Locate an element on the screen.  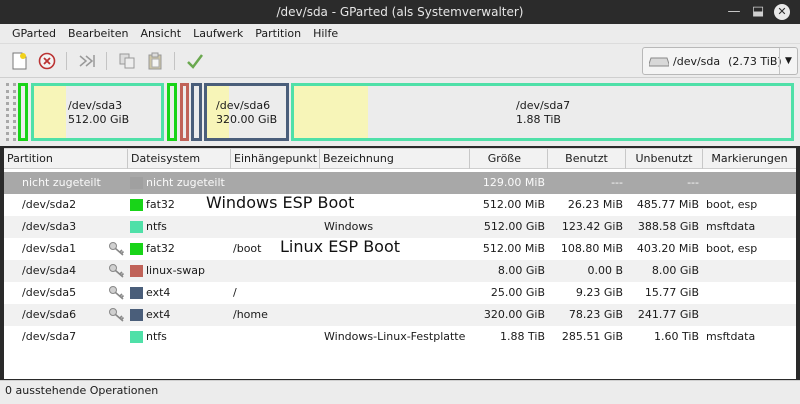
maximize-icon: ⬓ is located at coordinates (758, 12).